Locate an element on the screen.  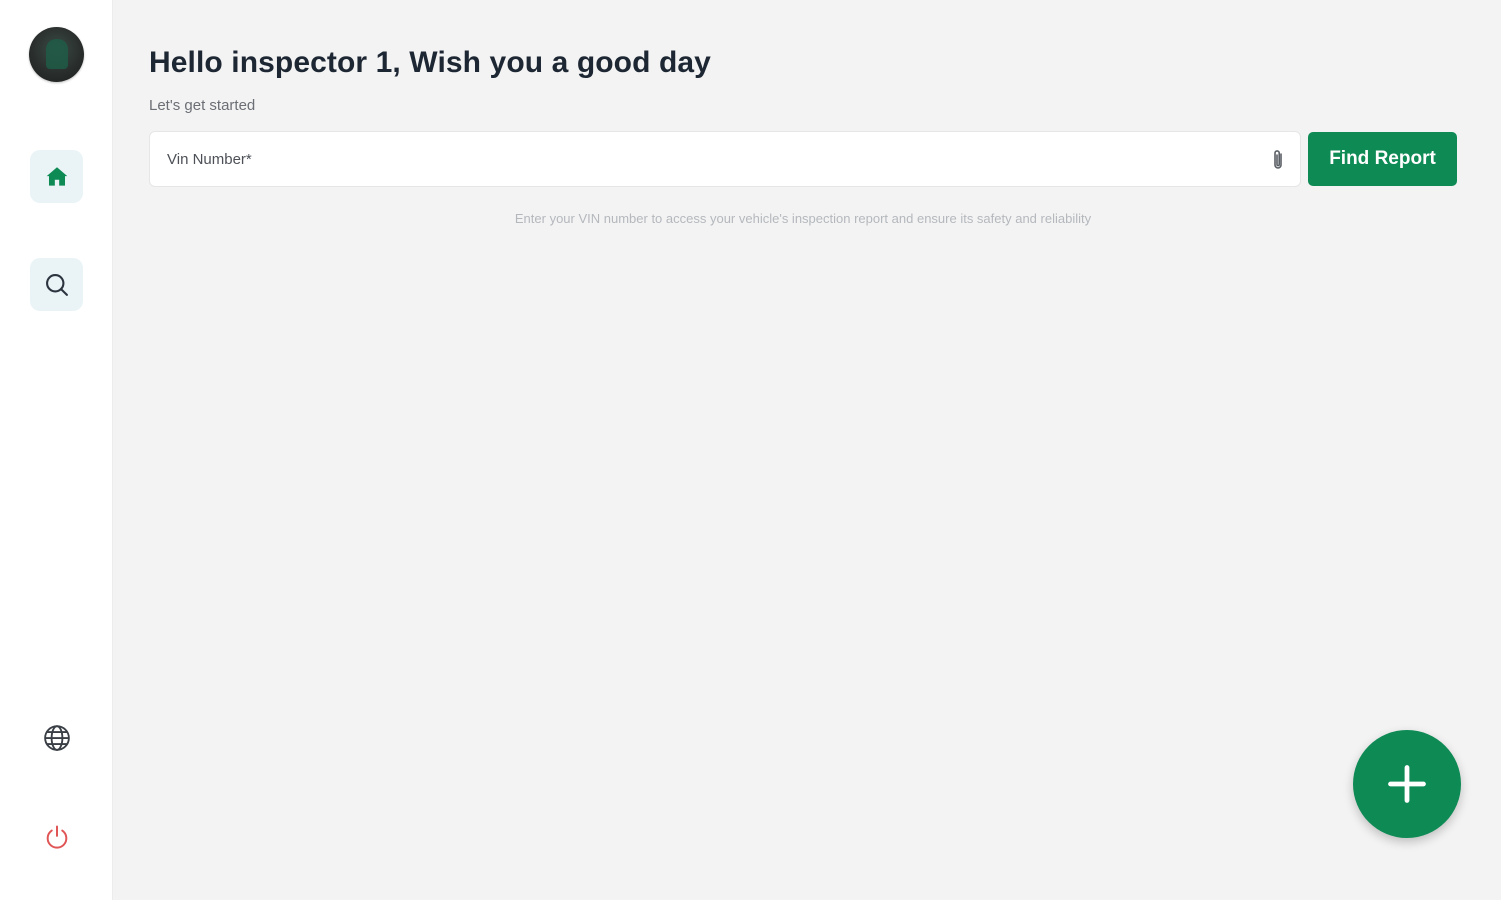
page-subtitle: Let's get started is located at coordinates (202, 105).